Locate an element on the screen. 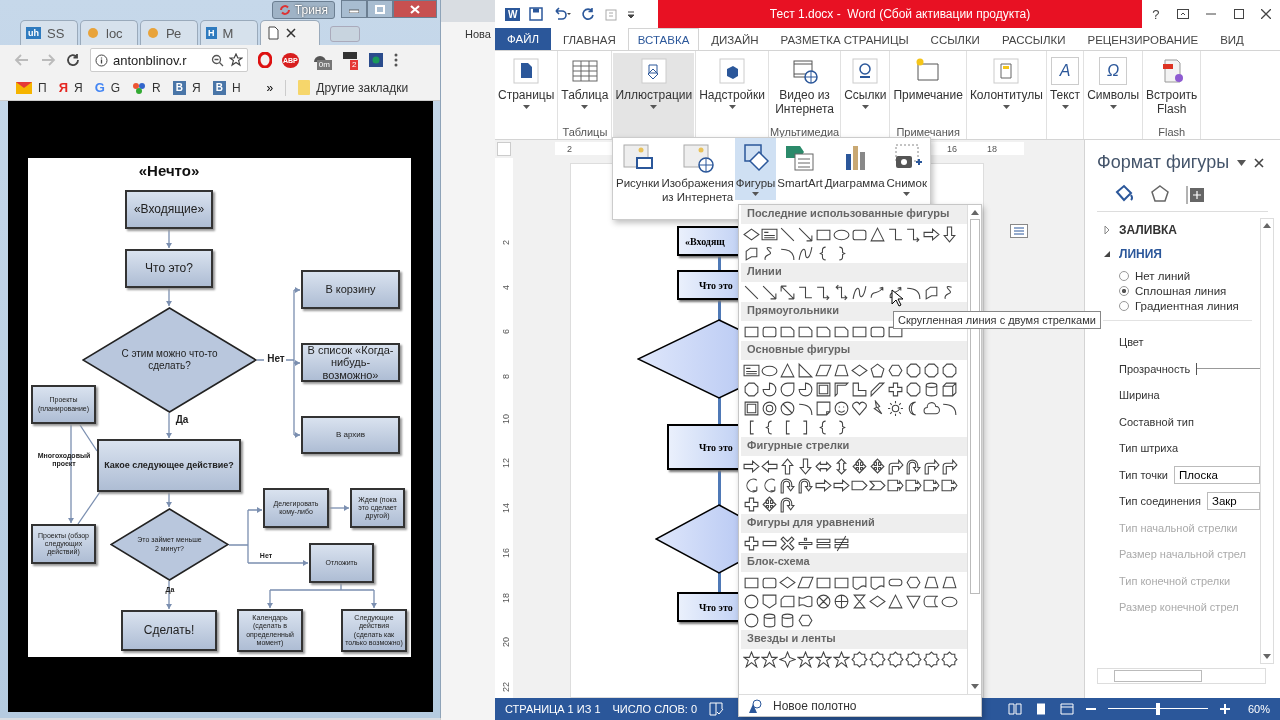  flowchart-box: В архив is located at coordinates (350, 435).